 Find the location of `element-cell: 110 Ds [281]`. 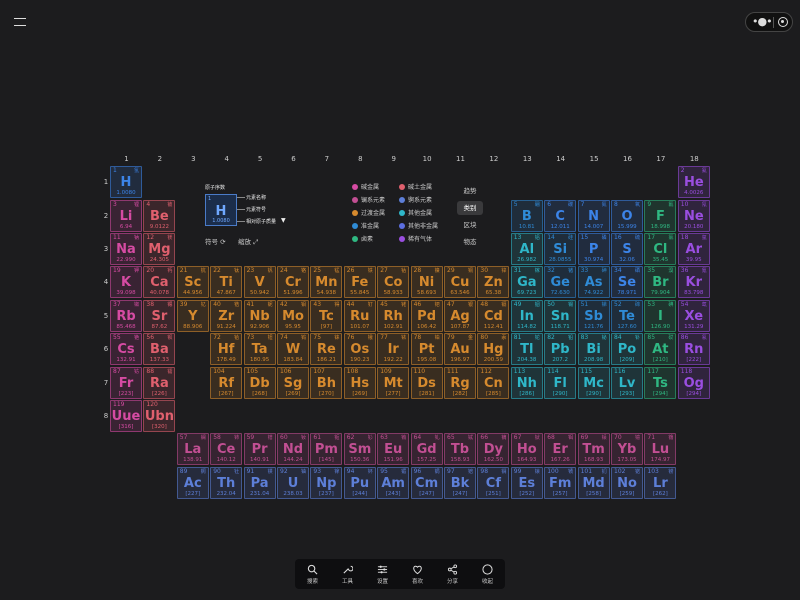

element-cell: 110 Ds [281] is located at coordinates (426, 383).